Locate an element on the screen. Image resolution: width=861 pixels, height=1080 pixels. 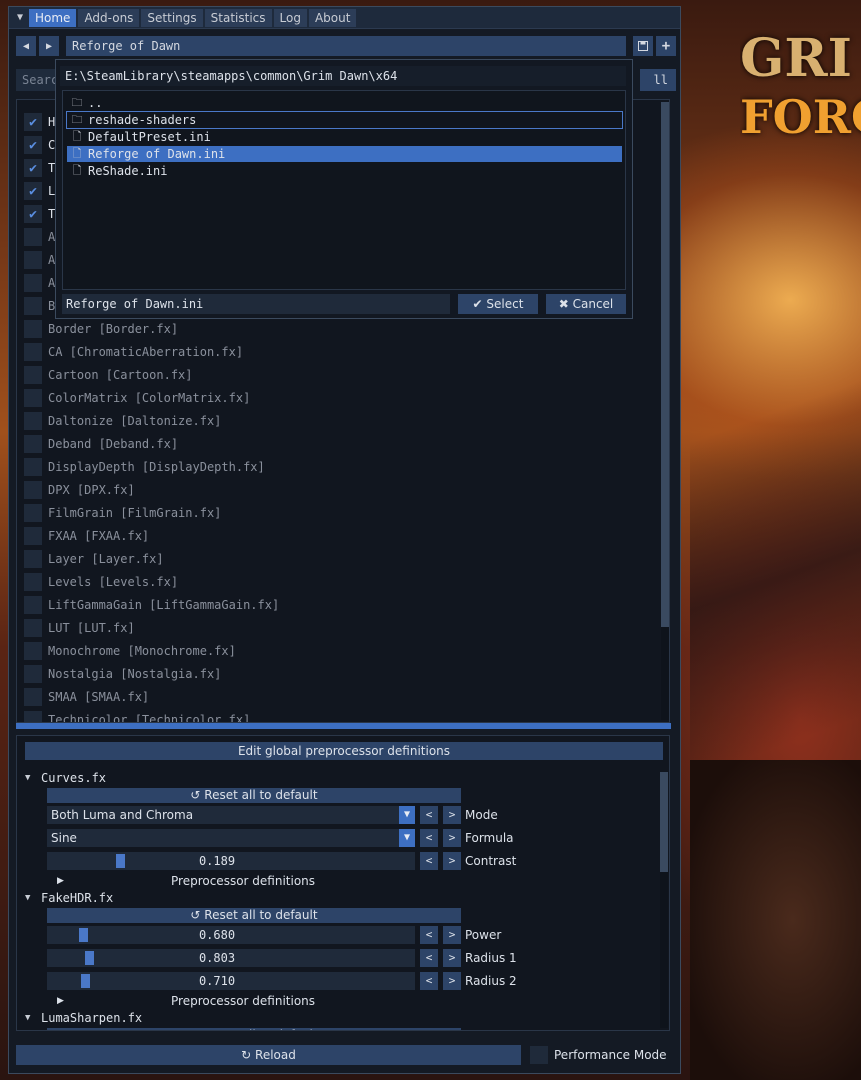
power-slider: 0.680 is located at coordinates (231, 935).